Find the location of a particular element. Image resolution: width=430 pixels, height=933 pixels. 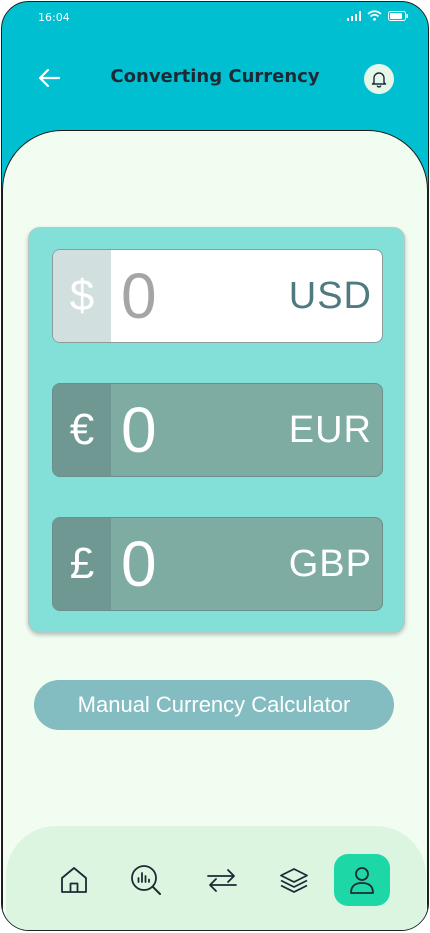

wifi-icon is located at coordinates (374, 15).